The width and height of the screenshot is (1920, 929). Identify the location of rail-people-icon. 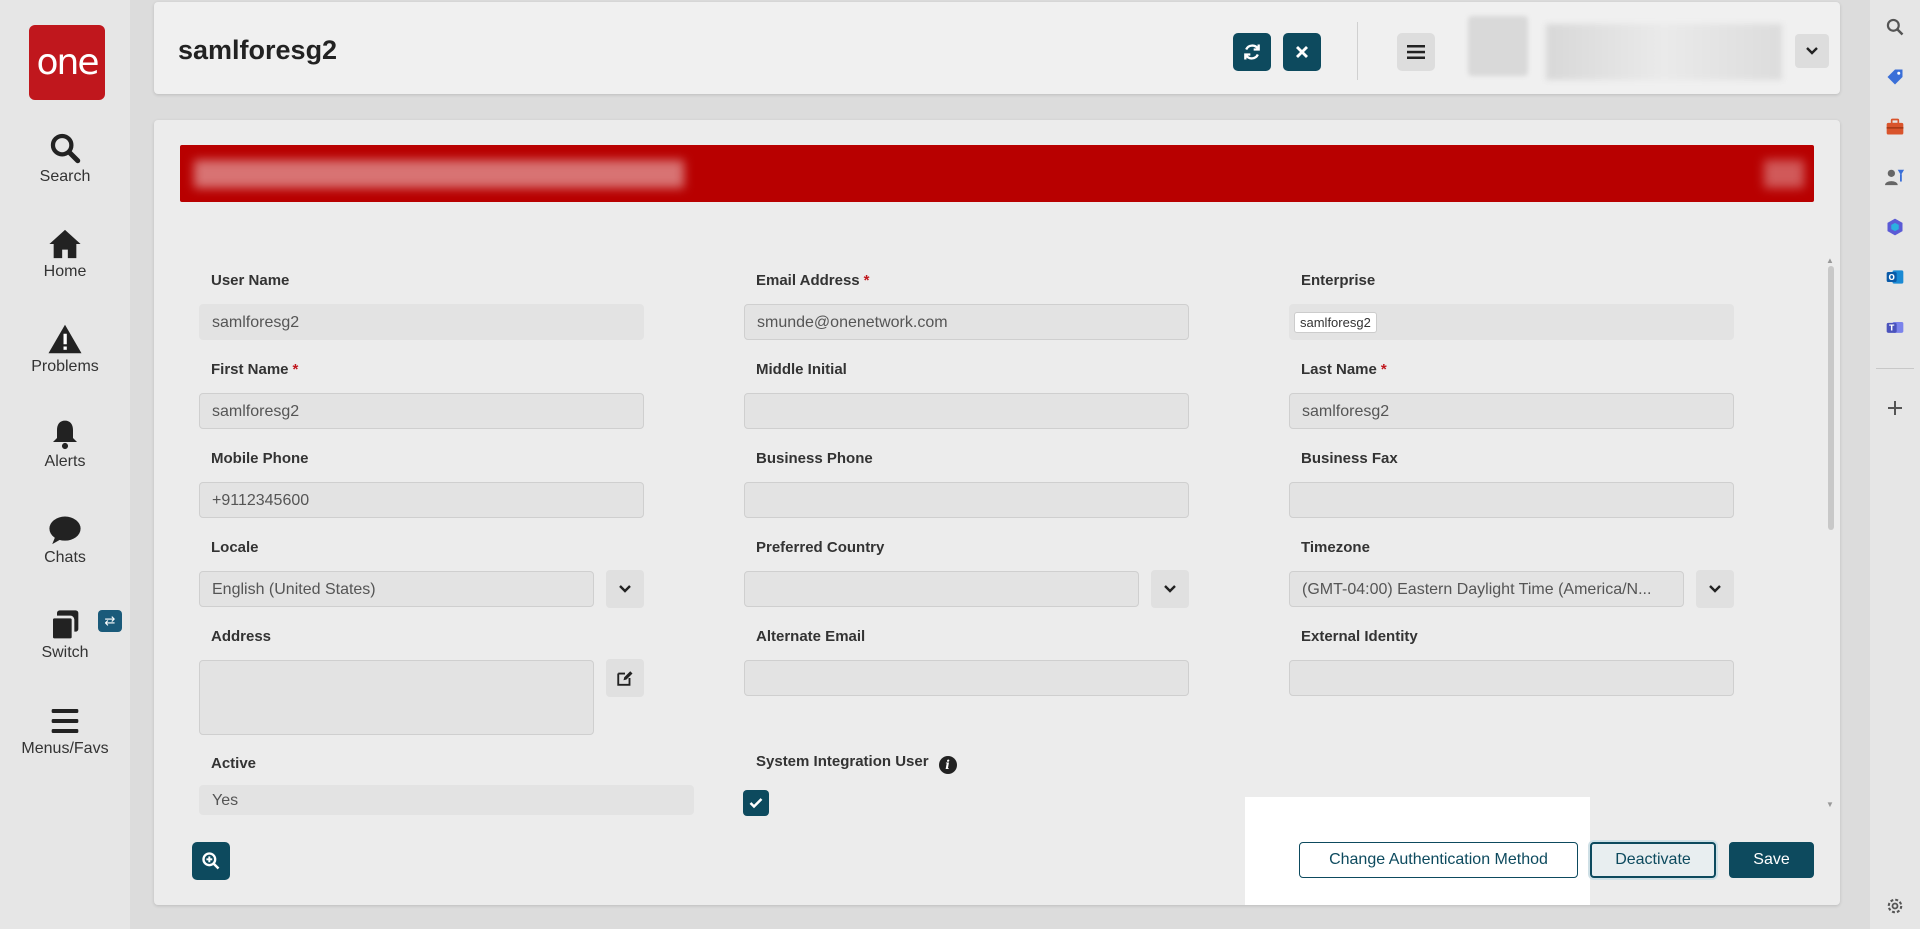
(1895, 177).